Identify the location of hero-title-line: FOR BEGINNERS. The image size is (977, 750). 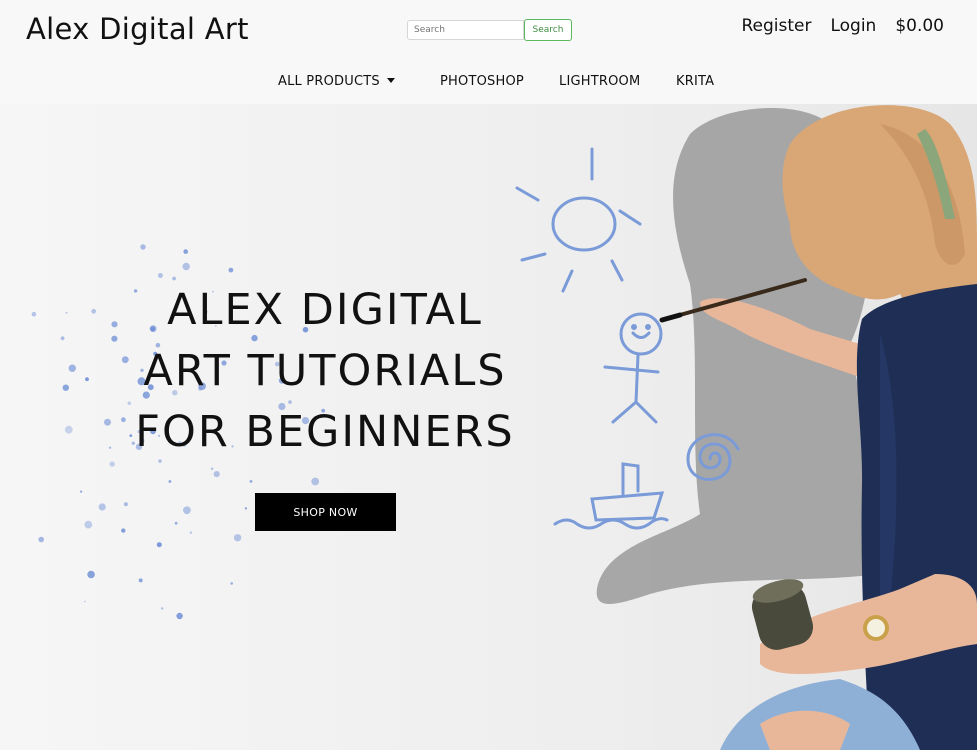
(325, 432).